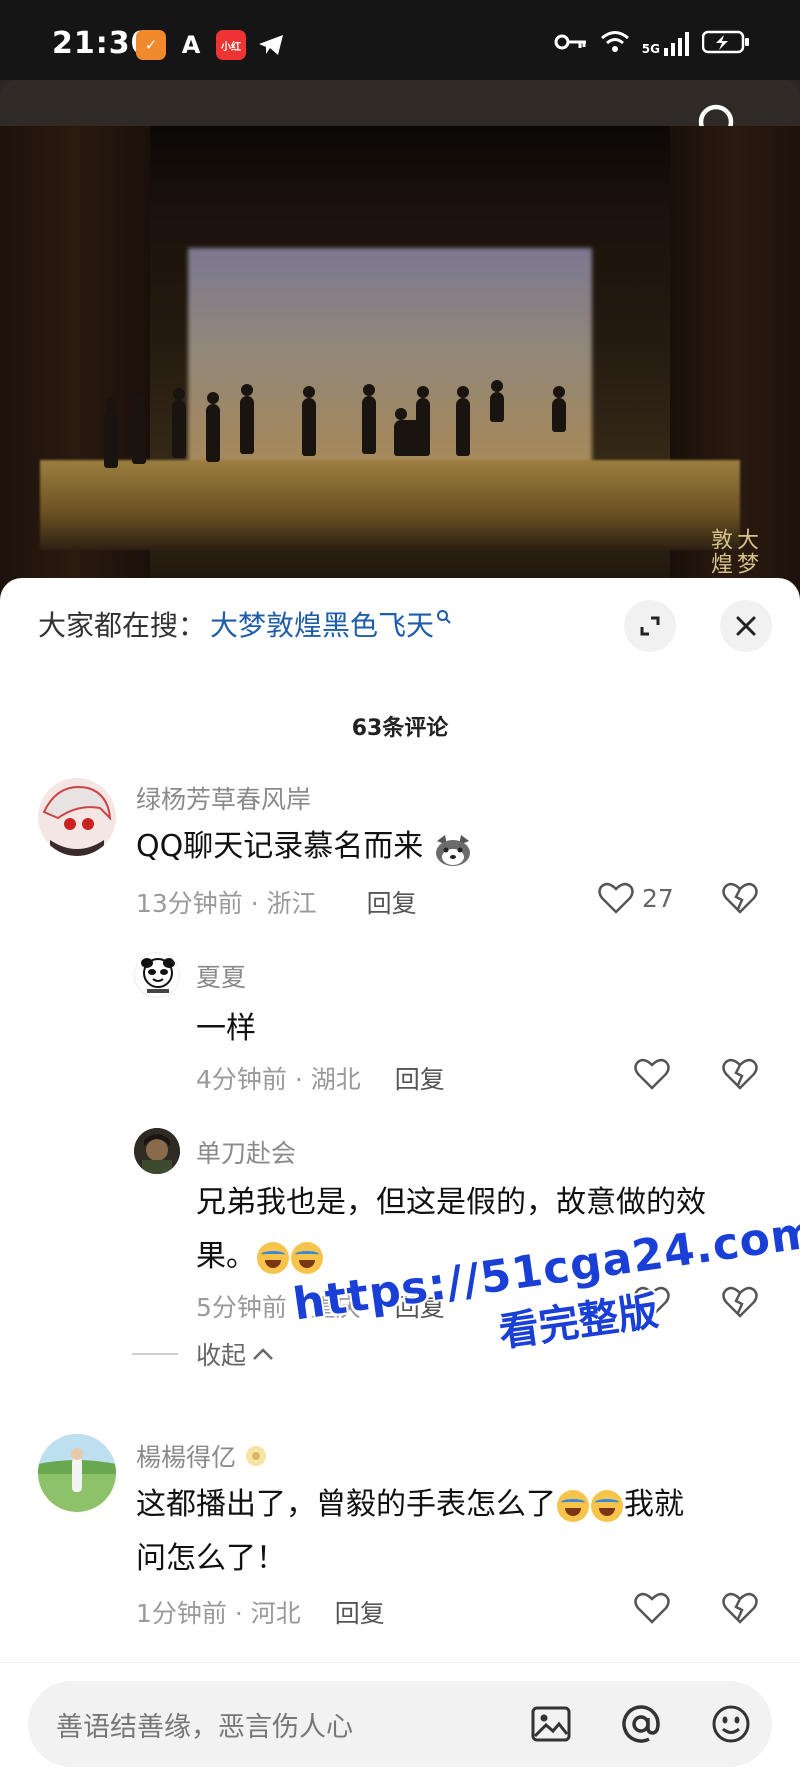  What do you see at coordinates (271, 45) in the screenshot?
I see `telegram-icon` at bounding box center [271, 45].